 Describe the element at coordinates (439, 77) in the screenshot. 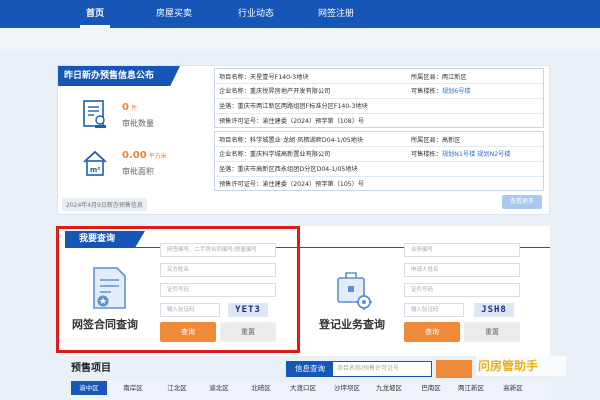

I see `record-district: 所属区县：两江新区` at that location.